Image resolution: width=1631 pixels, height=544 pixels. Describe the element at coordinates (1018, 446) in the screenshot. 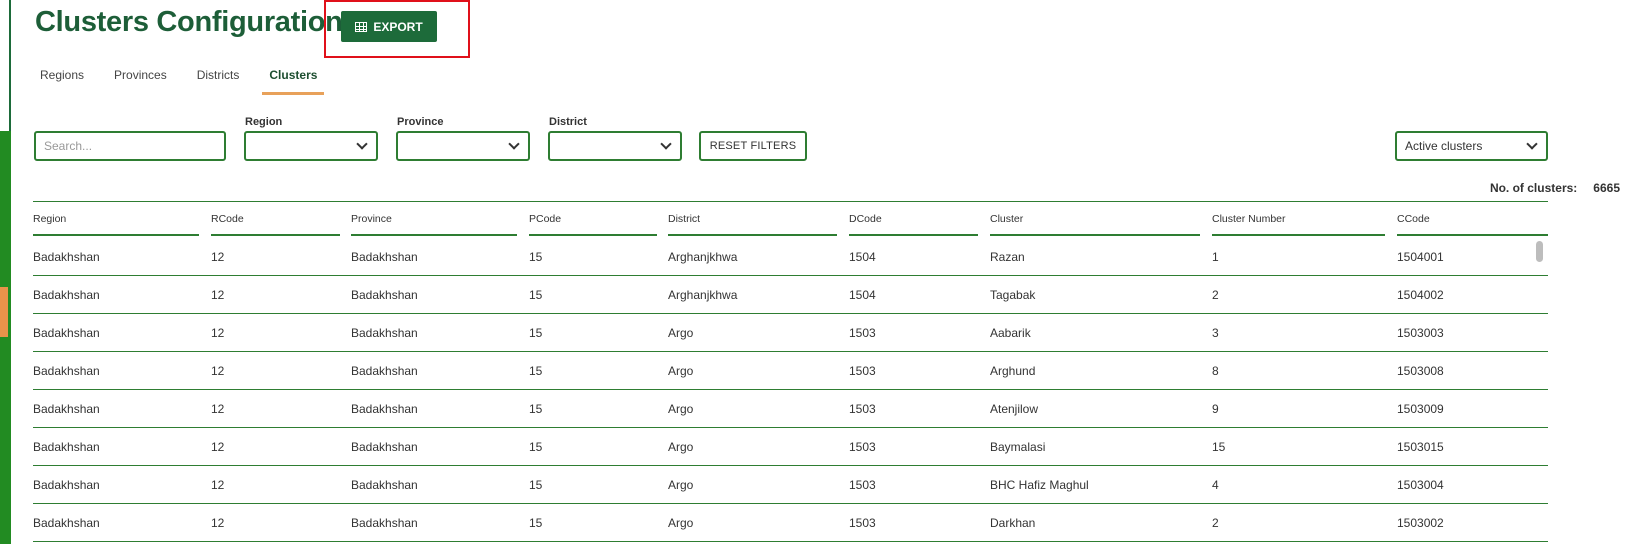

I see `cell-cluster: Baymalasi` at that location.